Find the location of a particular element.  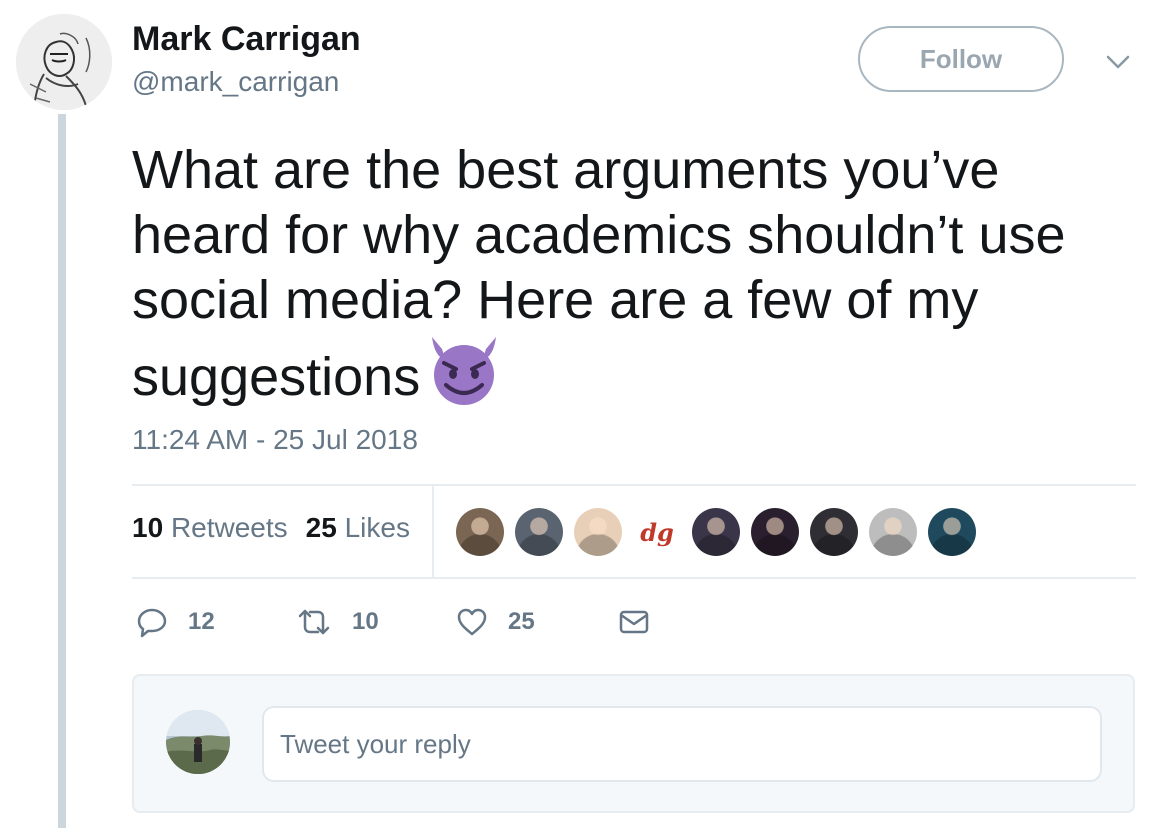

envelope-icon is located at coordinates (634, 622).